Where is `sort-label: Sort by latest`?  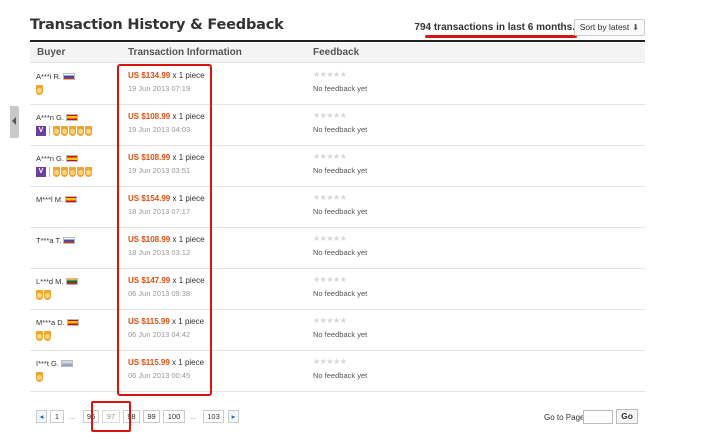 sort-label: Sort by latest is located at coordinates (604, 27).